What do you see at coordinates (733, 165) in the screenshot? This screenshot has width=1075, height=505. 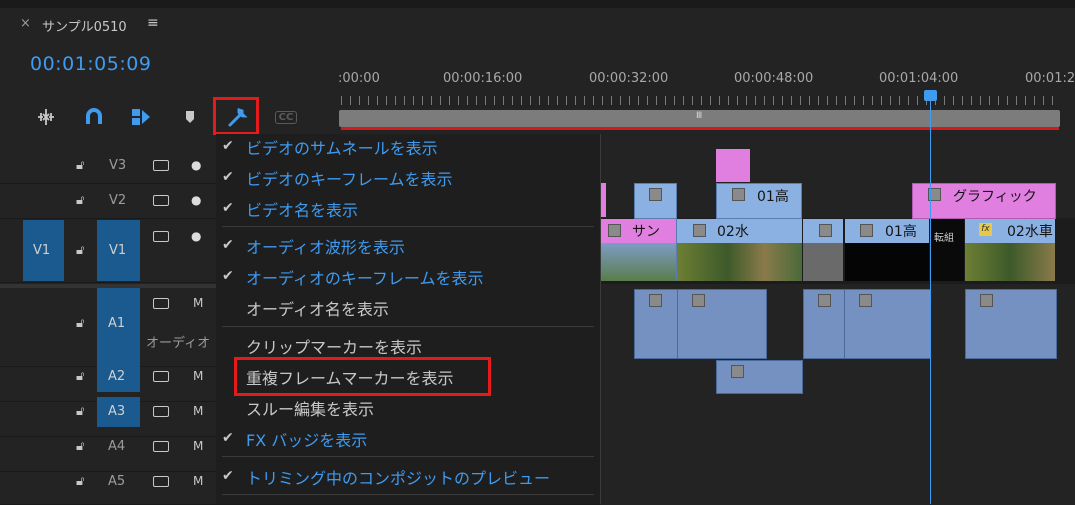 I see `clip-v3-graphic` at bounding box center [733, 165].